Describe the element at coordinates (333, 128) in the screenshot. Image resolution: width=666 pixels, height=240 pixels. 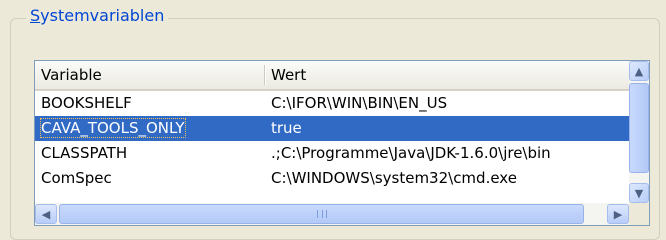
I see `table-row-selected: CAVA_TOOLS_ONLY true` at that location.